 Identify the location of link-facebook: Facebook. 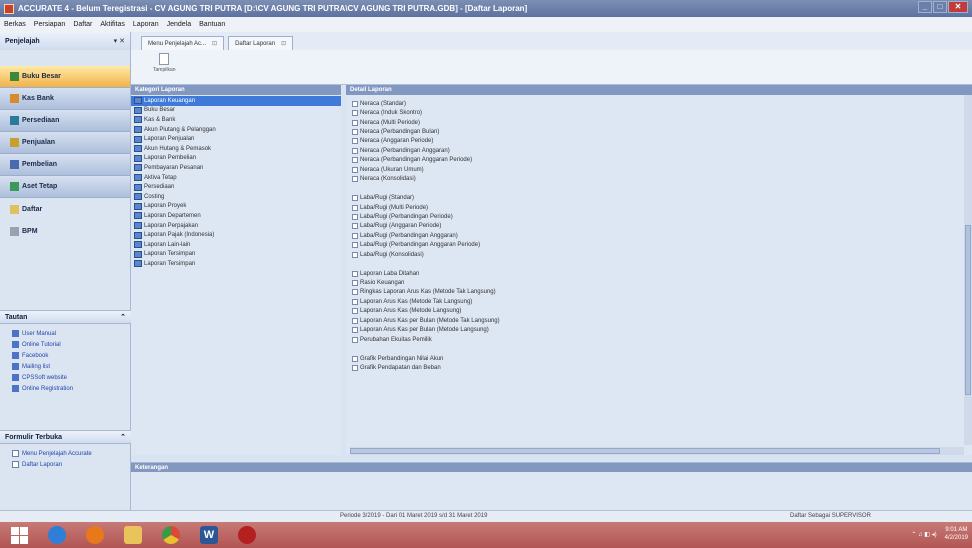
(65, 355).